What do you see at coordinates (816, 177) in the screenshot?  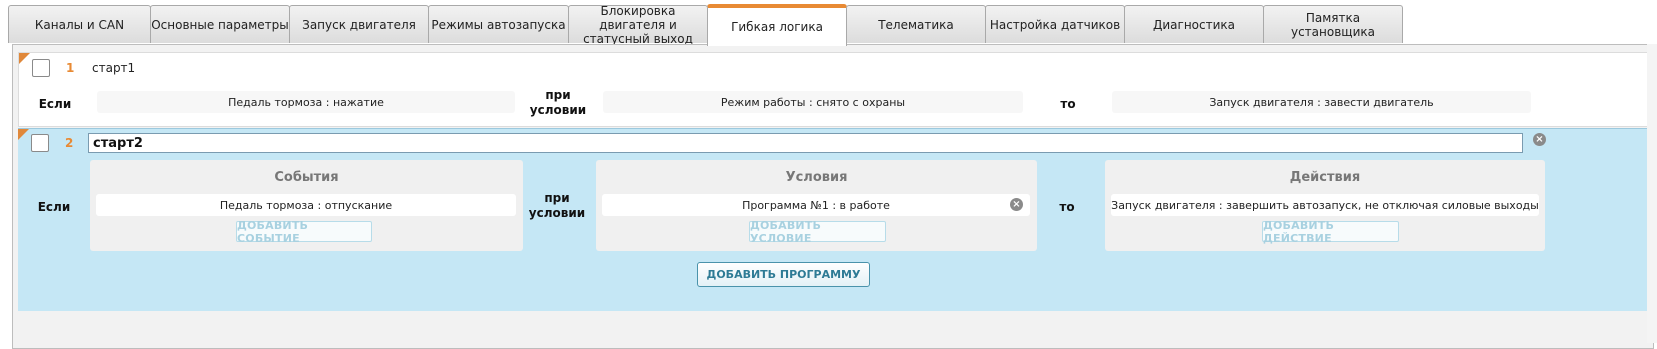 I see `conditions-title: Условия` at bounding box center [816, 177].